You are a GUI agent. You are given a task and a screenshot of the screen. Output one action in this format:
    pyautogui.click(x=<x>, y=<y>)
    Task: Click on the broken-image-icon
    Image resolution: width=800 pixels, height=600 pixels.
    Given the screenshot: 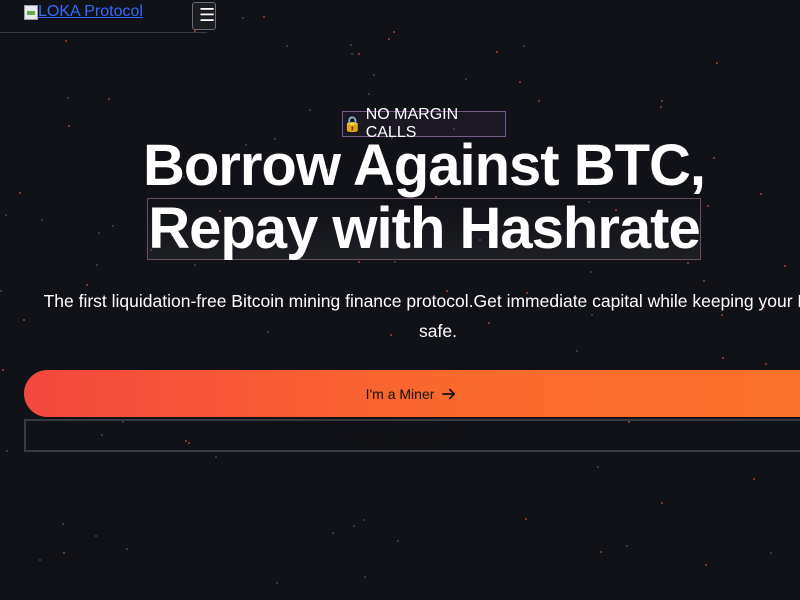 What is the action you would take?
    pyautogui.click(x=31, y=12)
    